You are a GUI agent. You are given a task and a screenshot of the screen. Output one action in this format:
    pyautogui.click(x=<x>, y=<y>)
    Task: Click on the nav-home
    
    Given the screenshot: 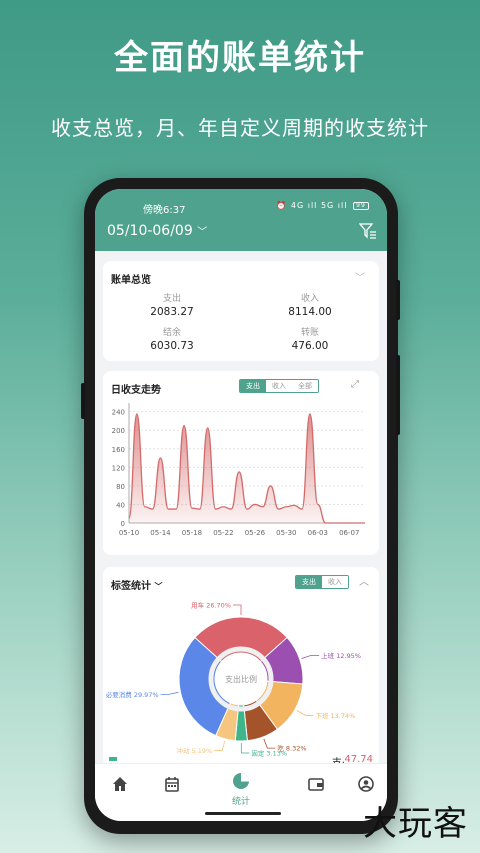 What is the action you would take?
    pyautogui.click(x=120, y=786)
    